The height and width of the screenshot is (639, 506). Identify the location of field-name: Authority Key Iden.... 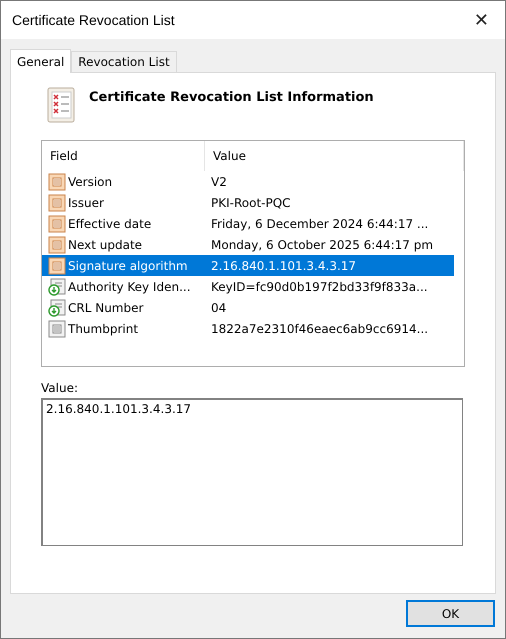
(129, 287).